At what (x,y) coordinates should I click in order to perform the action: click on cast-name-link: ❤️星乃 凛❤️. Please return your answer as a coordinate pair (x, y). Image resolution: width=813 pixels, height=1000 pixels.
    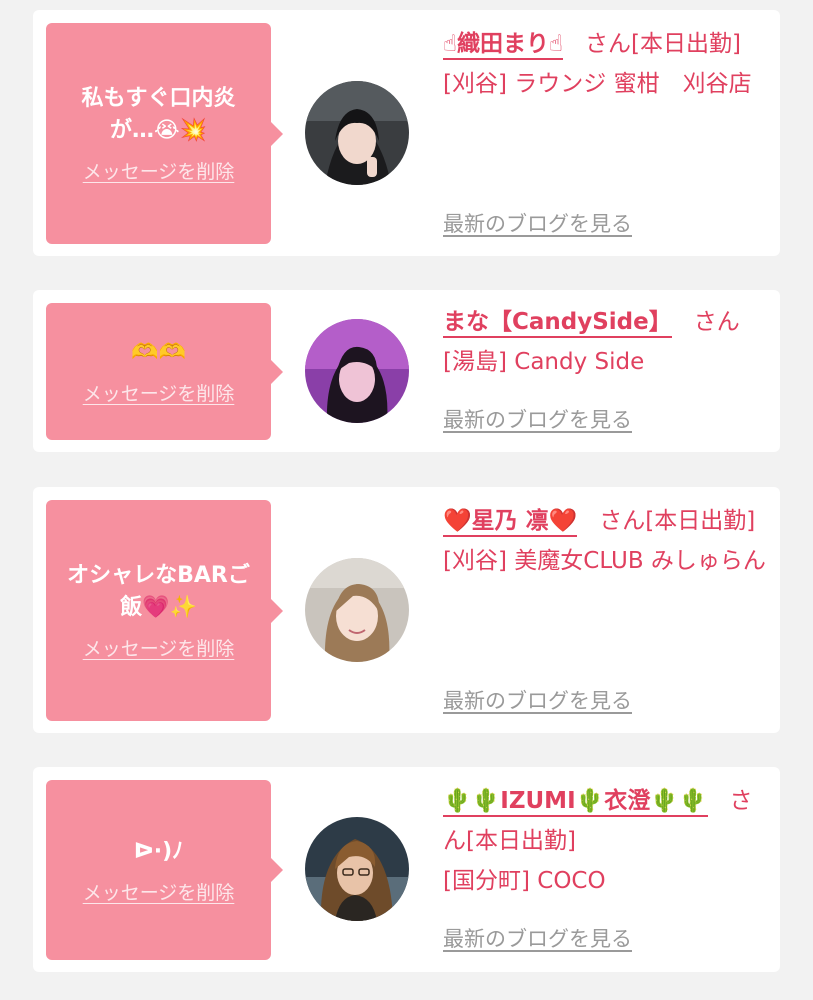
    Looking at the image, I should click on (510, 522).